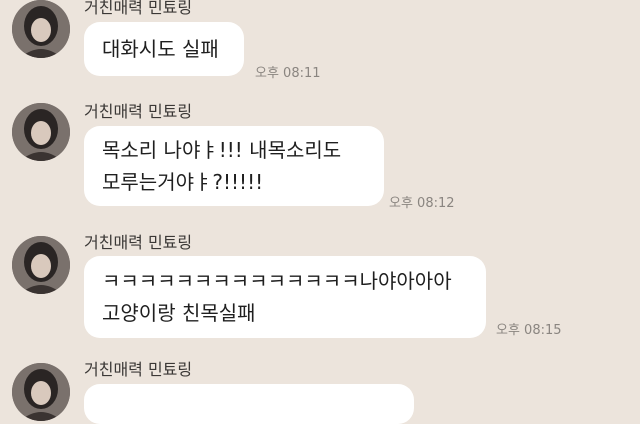 Image resolution: width=640 pixels, height=424 pixels. Describe the element at coordinates (285, 297) in the screenshot. I see `message-bubble: ㅋㅋㅋㅋㅋㅋㅋㅋㅋㅋㅋㅋㅋㅋ나야아아아 고양이랑 친목실패` at that location.